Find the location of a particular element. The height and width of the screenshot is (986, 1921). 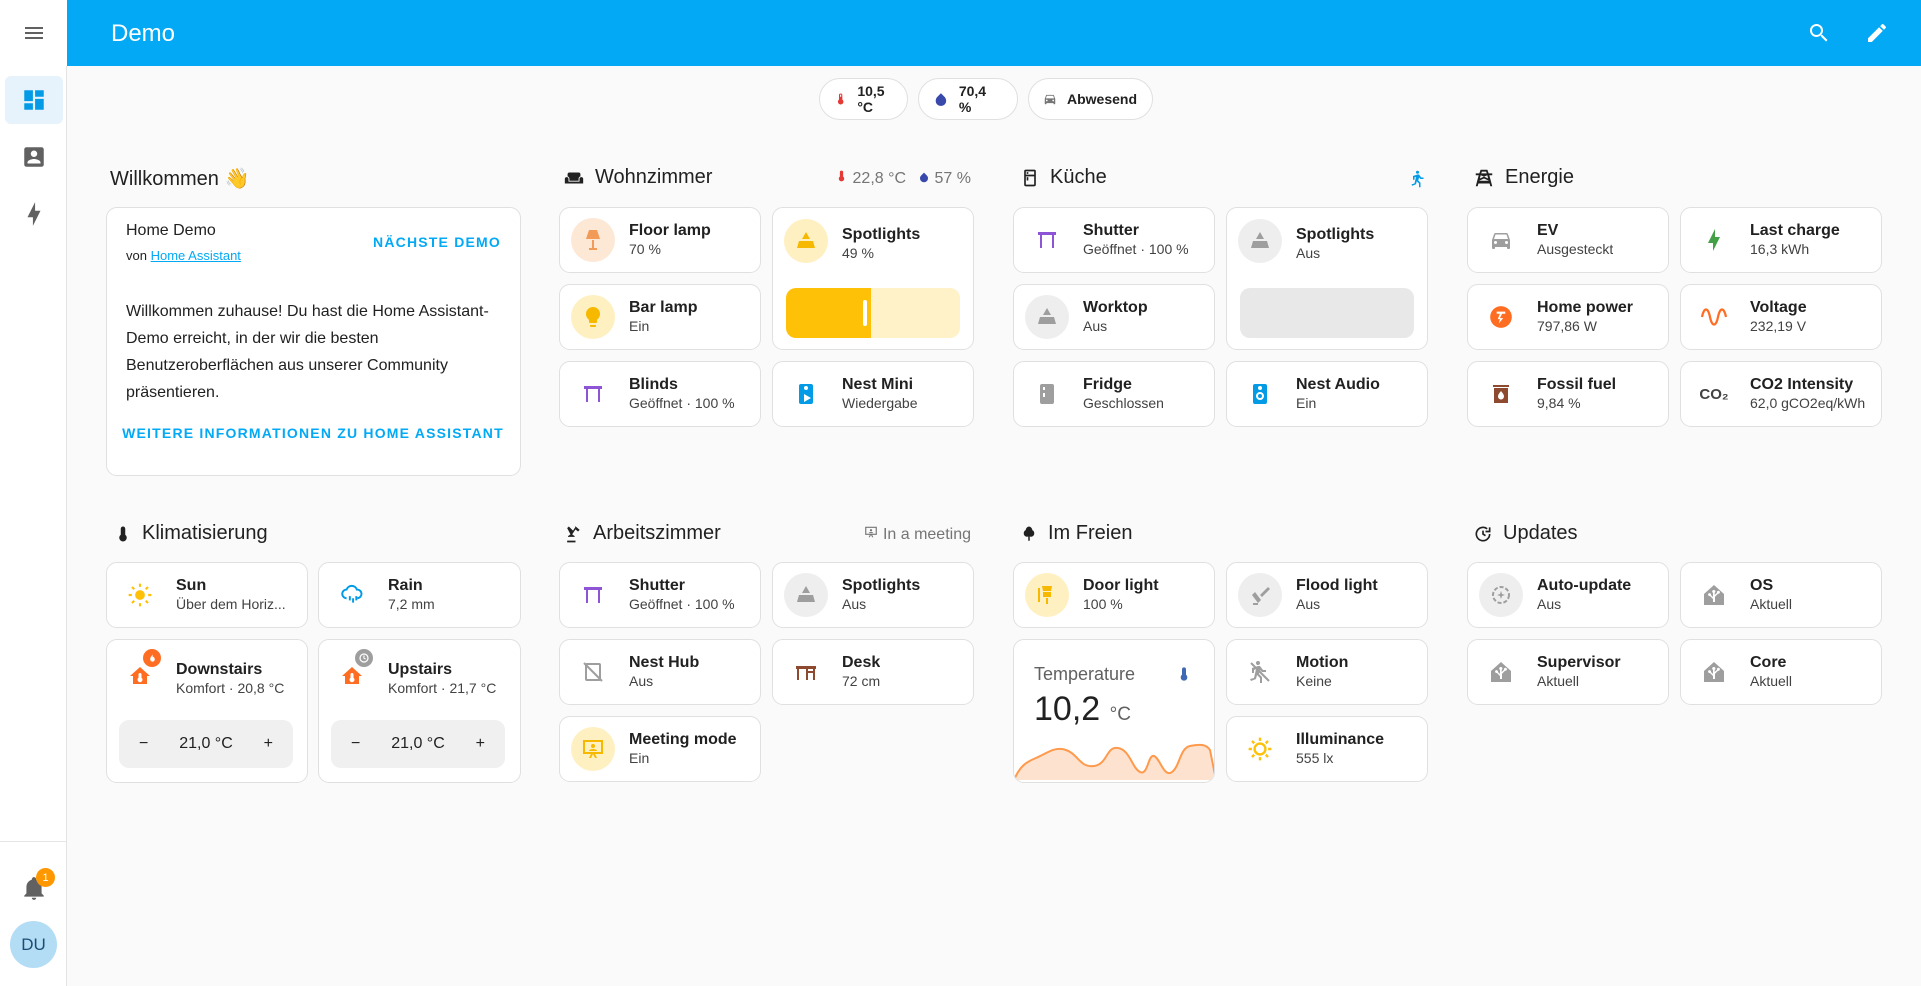

tile-voltage: Voltage 232,19 V is located at coordinates (1781, 317).